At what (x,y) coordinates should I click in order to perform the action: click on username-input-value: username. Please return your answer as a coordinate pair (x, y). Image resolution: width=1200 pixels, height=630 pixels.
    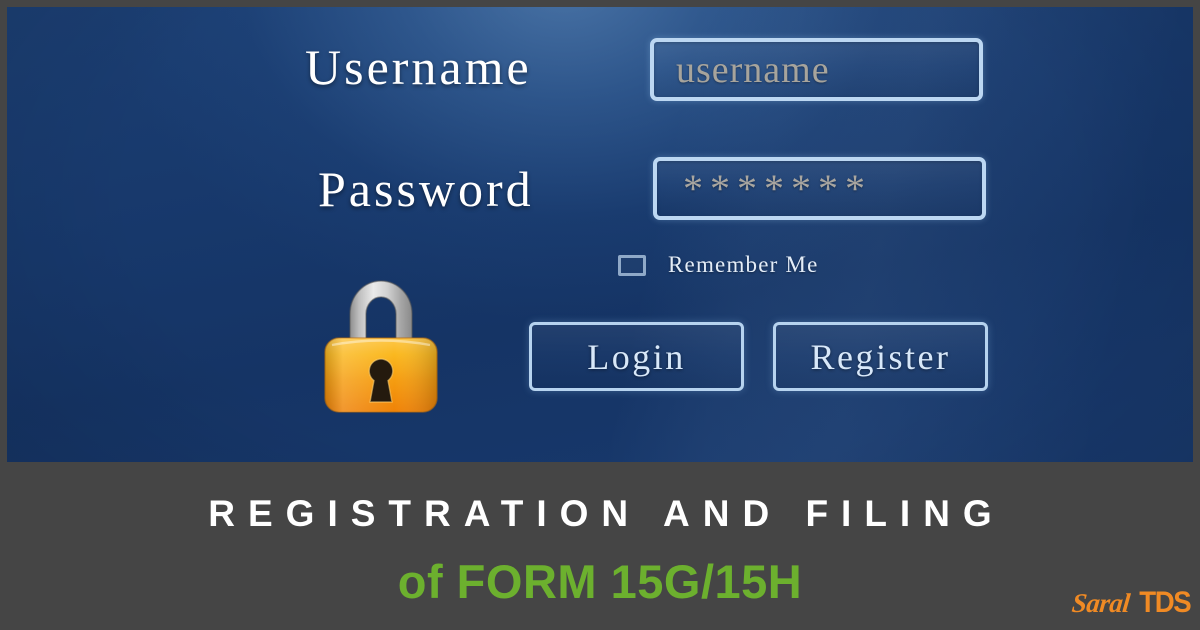
    Looking at the image, I should click on (753, 69).